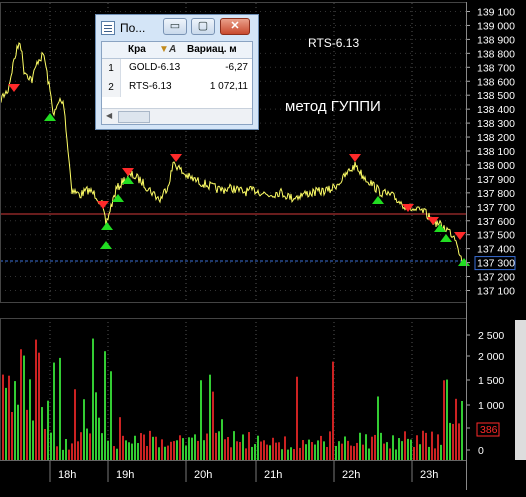 The width and height of the screenshot is (526, 497). I want to click on column-header-name: Кра, so click(137, 49).